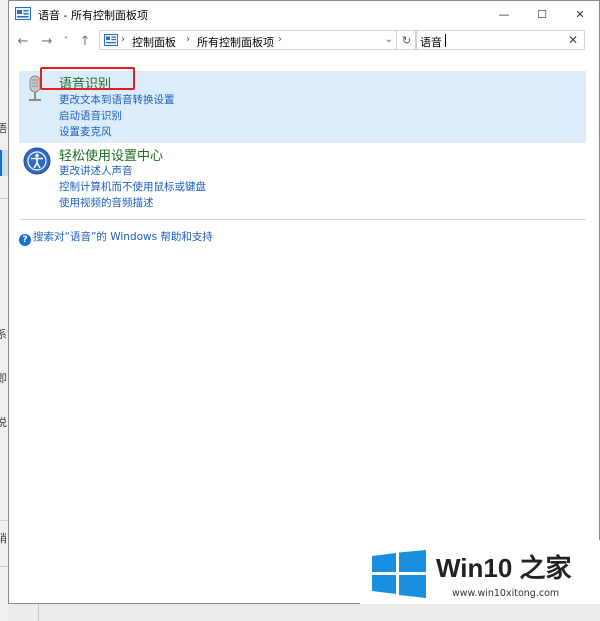 This screenshot has height=621, width=600. What do you see at coordinates (132, 186) in the screenshot?
I see `link-control-without-mouse-keyboard: 控制计算机而不使用鼠标或键盘` at bounding box center [132, 186].